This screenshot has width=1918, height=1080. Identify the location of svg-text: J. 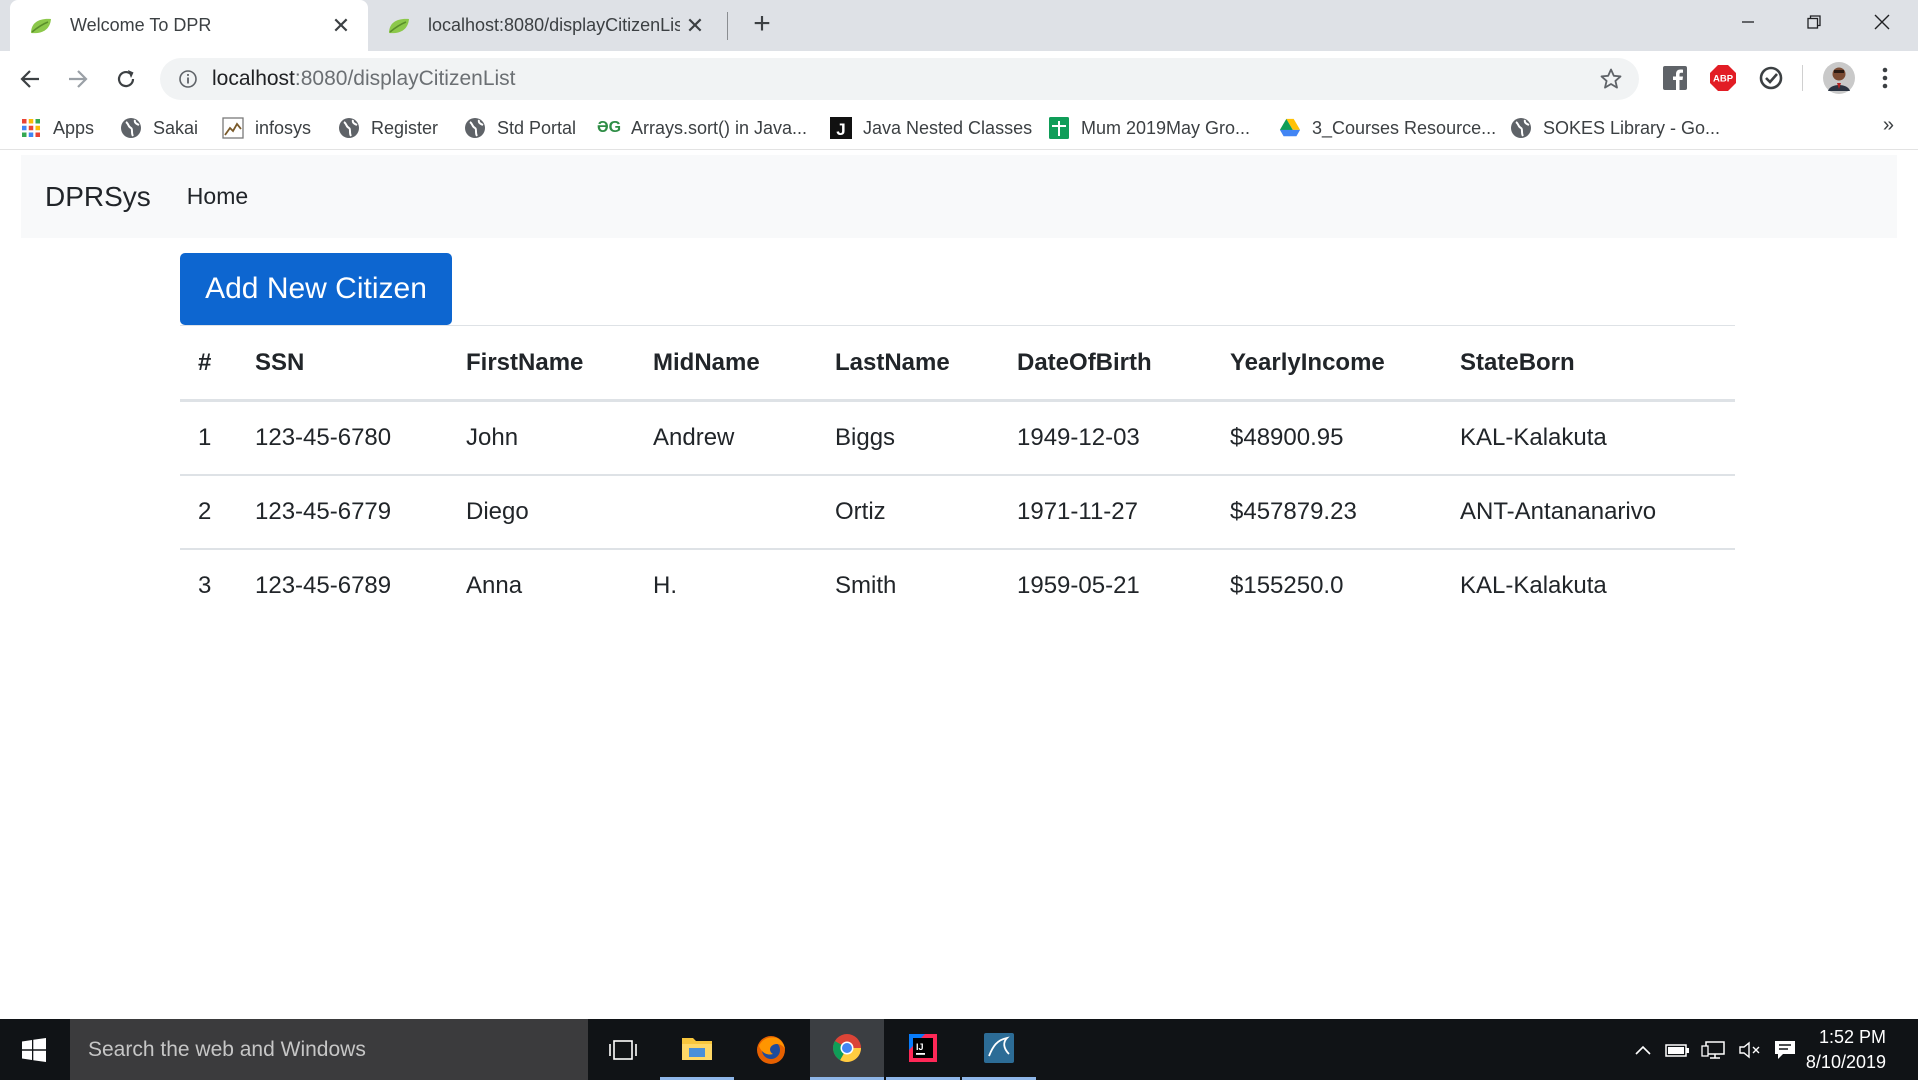
(840, 129).